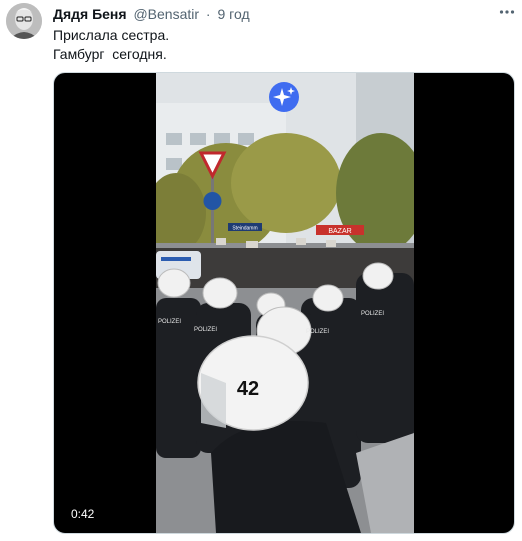  What do you see at coordinates (166, 14) in the screenshot?
I see `author-handle: @Bensatir` at bounding box center [166, 14].